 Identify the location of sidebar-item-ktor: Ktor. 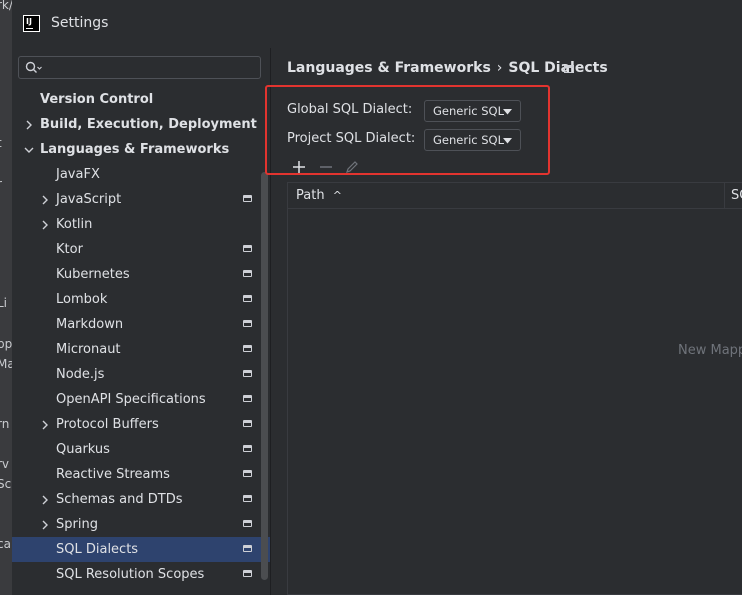
(141, 249).